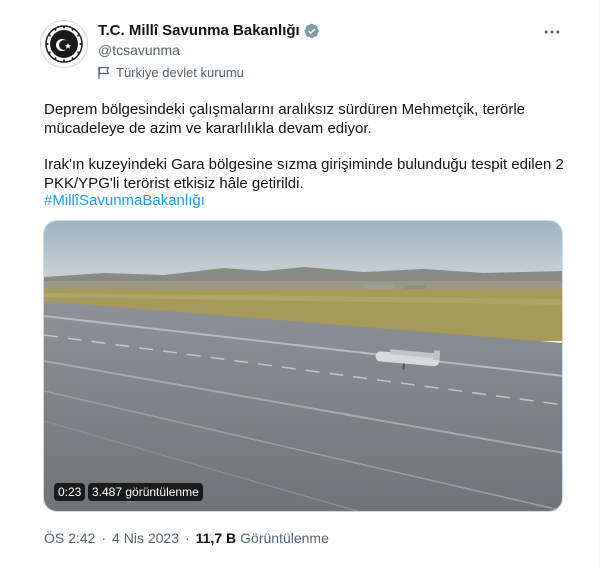 The width and height of the screenshot is (600, 568). What do you see at coordinates (216, 538) in the screenshot?
I see `view-count: 11,7 B` at bounding box center [216, 538].